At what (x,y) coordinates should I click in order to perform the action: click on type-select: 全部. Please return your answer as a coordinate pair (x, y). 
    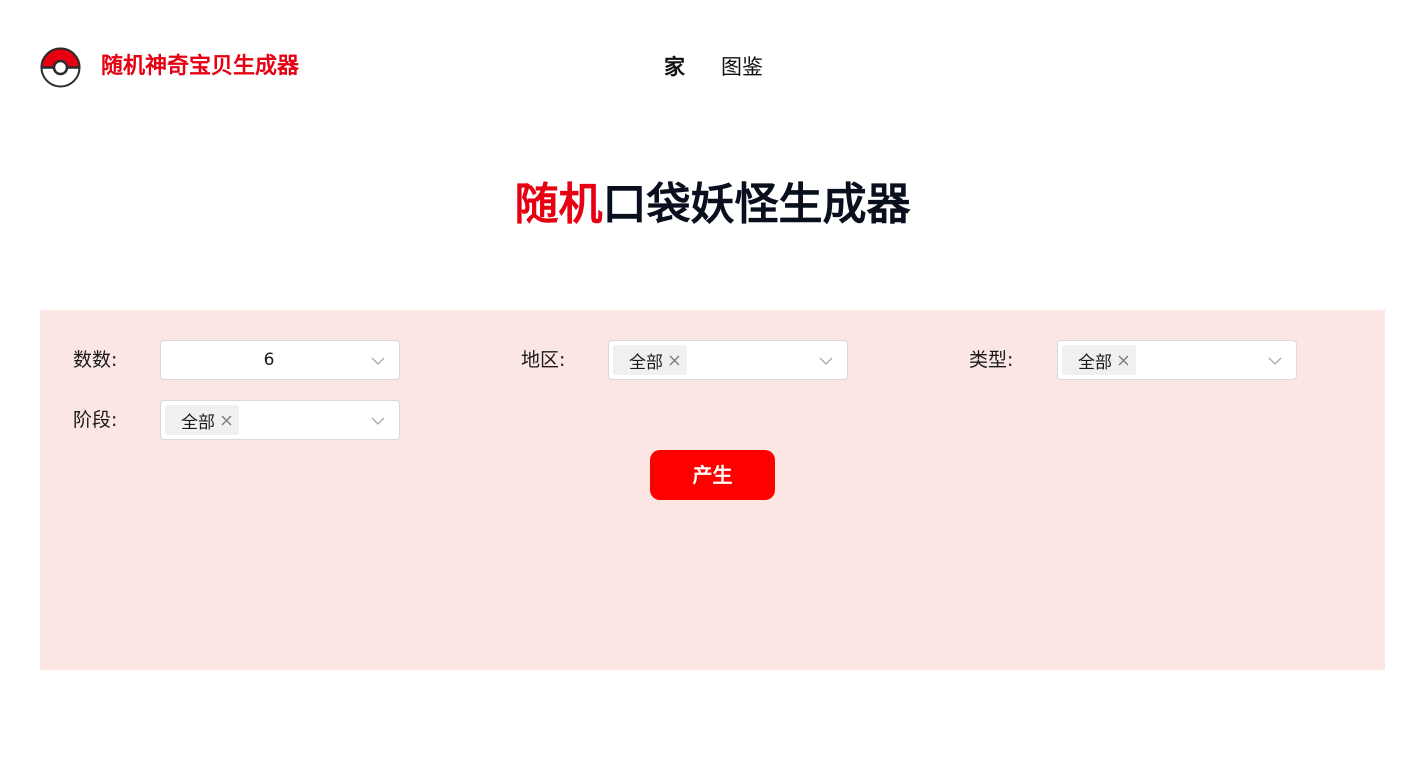
    Looking at the image, I should click on (1177, 360).